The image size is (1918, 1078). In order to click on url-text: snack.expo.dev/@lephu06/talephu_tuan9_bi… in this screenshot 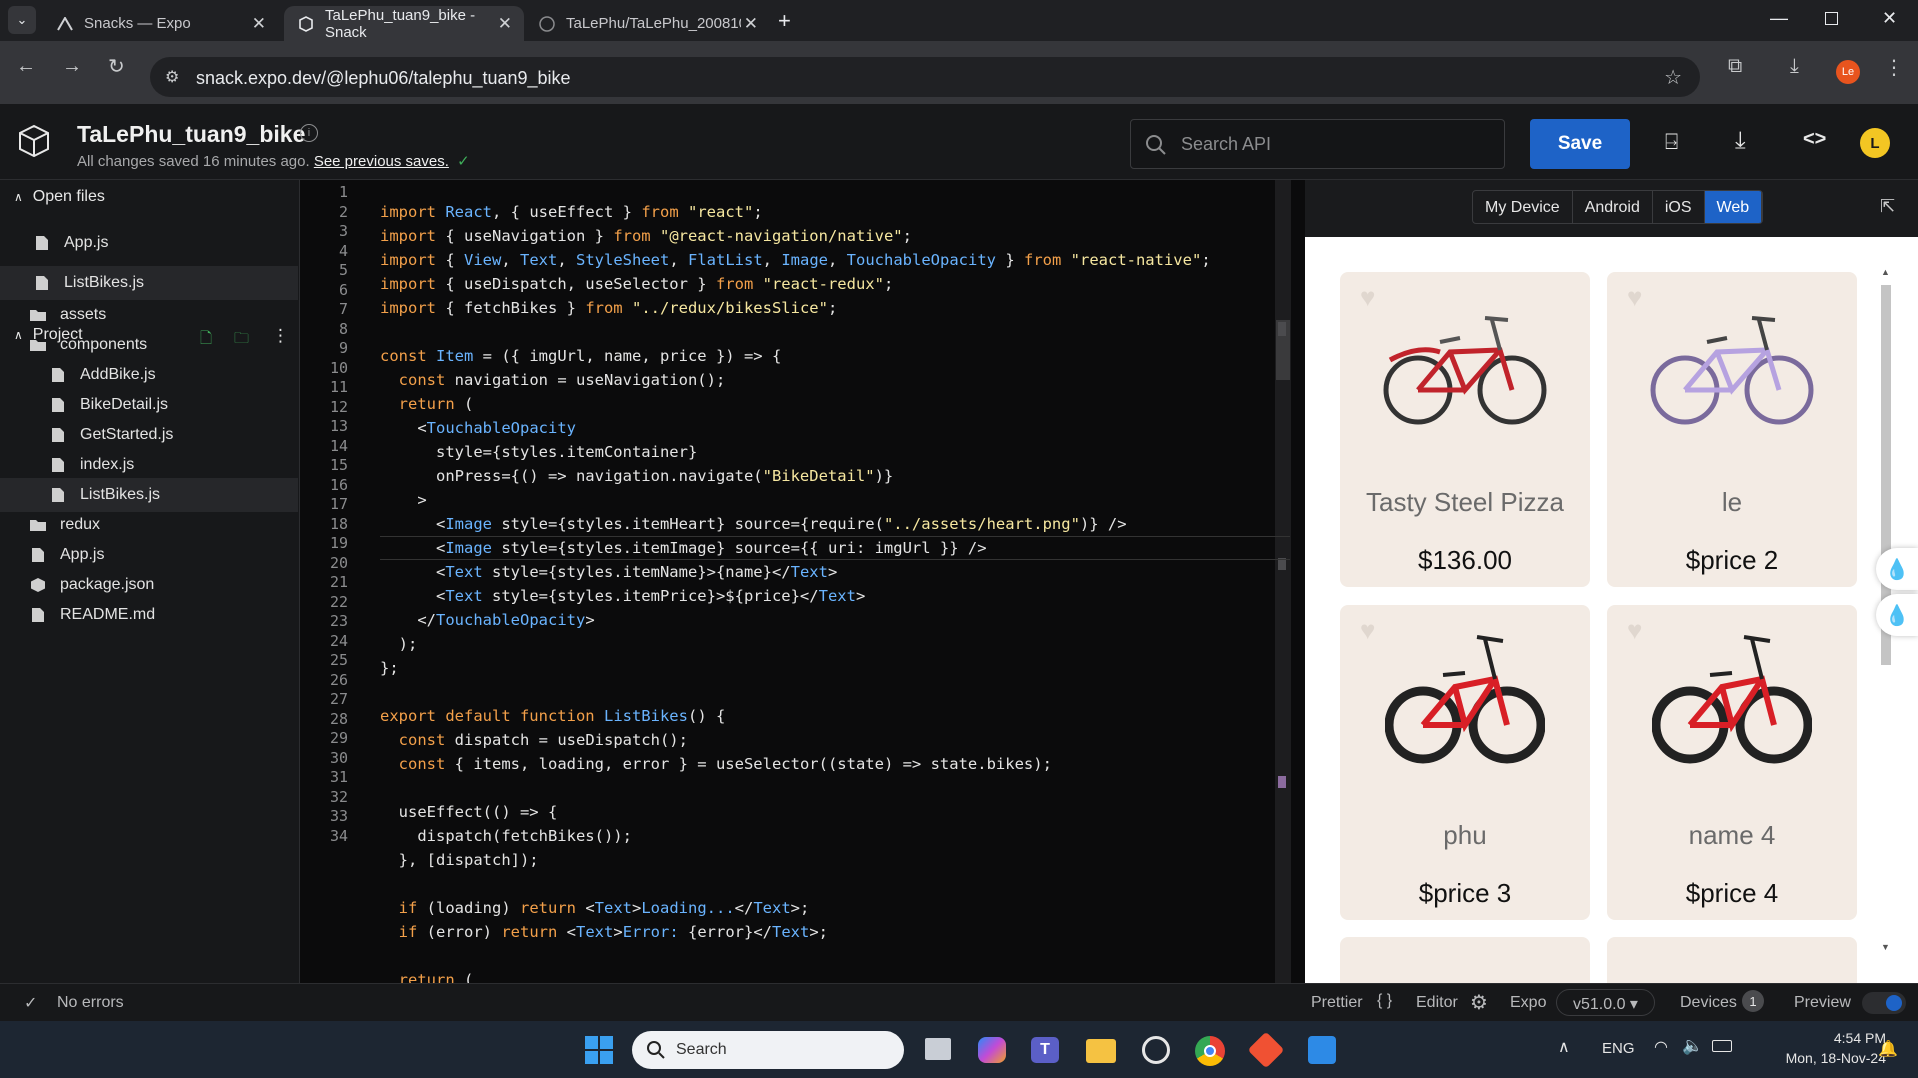, I will do `click(383, 78)`.